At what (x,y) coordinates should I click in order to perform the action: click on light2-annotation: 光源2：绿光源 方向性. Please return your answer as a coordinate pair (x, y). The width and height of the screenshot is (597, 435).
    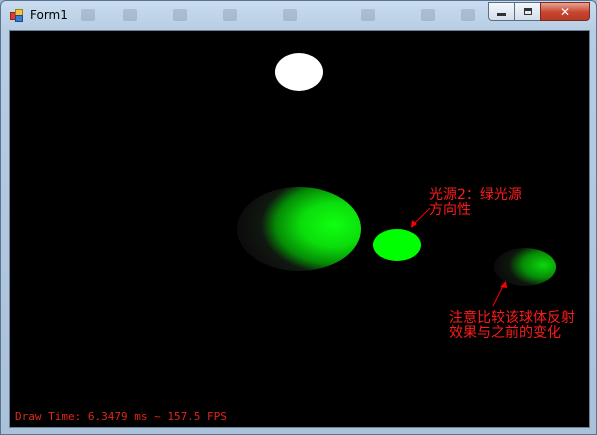
    Looking at the image, I should click on (475, 203).